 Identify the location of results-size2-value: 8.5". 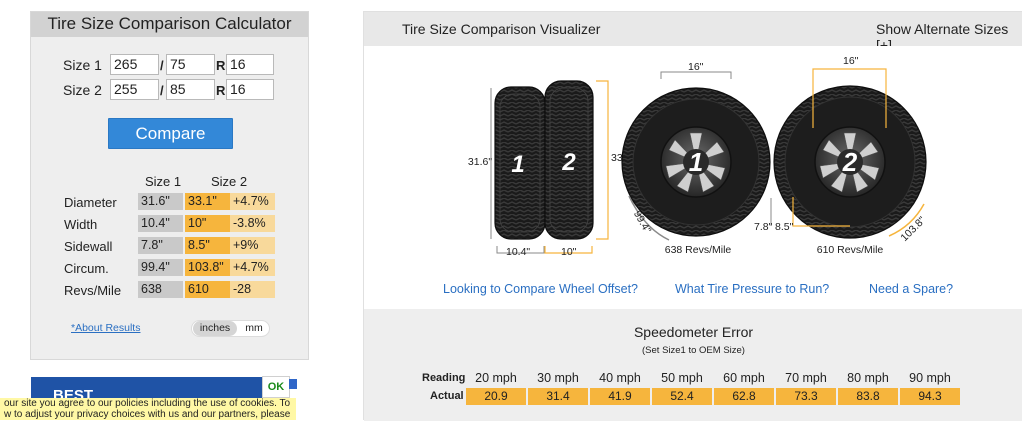
(207, 245).